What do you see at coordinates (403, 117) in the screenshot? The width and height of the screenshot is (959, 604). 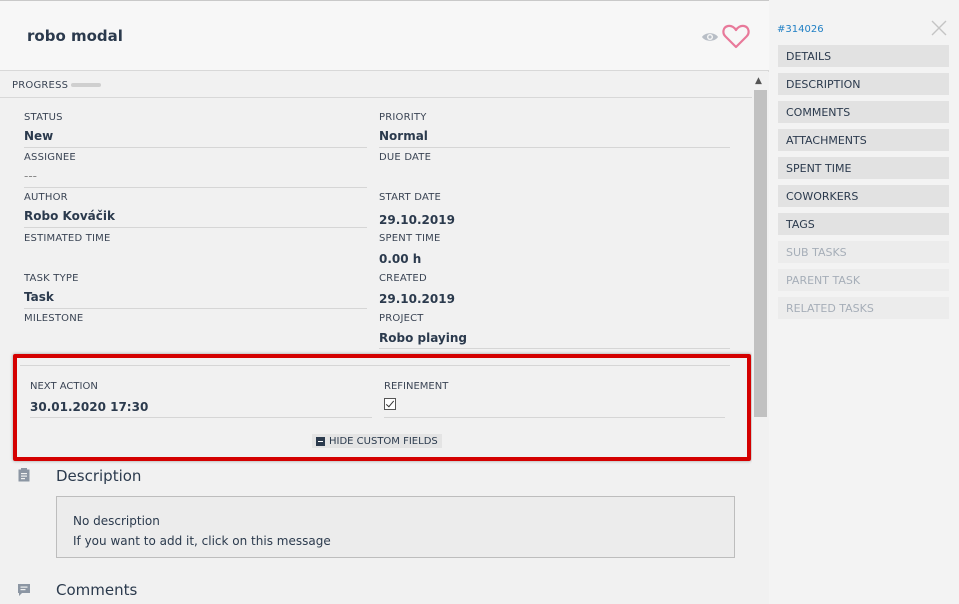 I see `priority-label: PRIORITY` at bounding box center [403, 117].